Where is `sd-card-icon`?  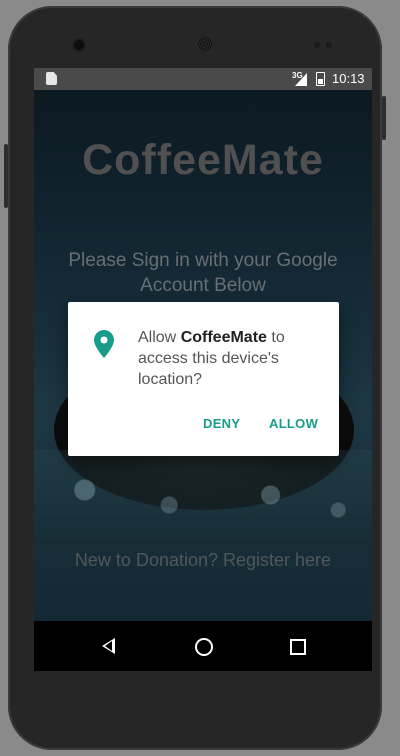 sd-card-icon is located at coordinates (51, 78).